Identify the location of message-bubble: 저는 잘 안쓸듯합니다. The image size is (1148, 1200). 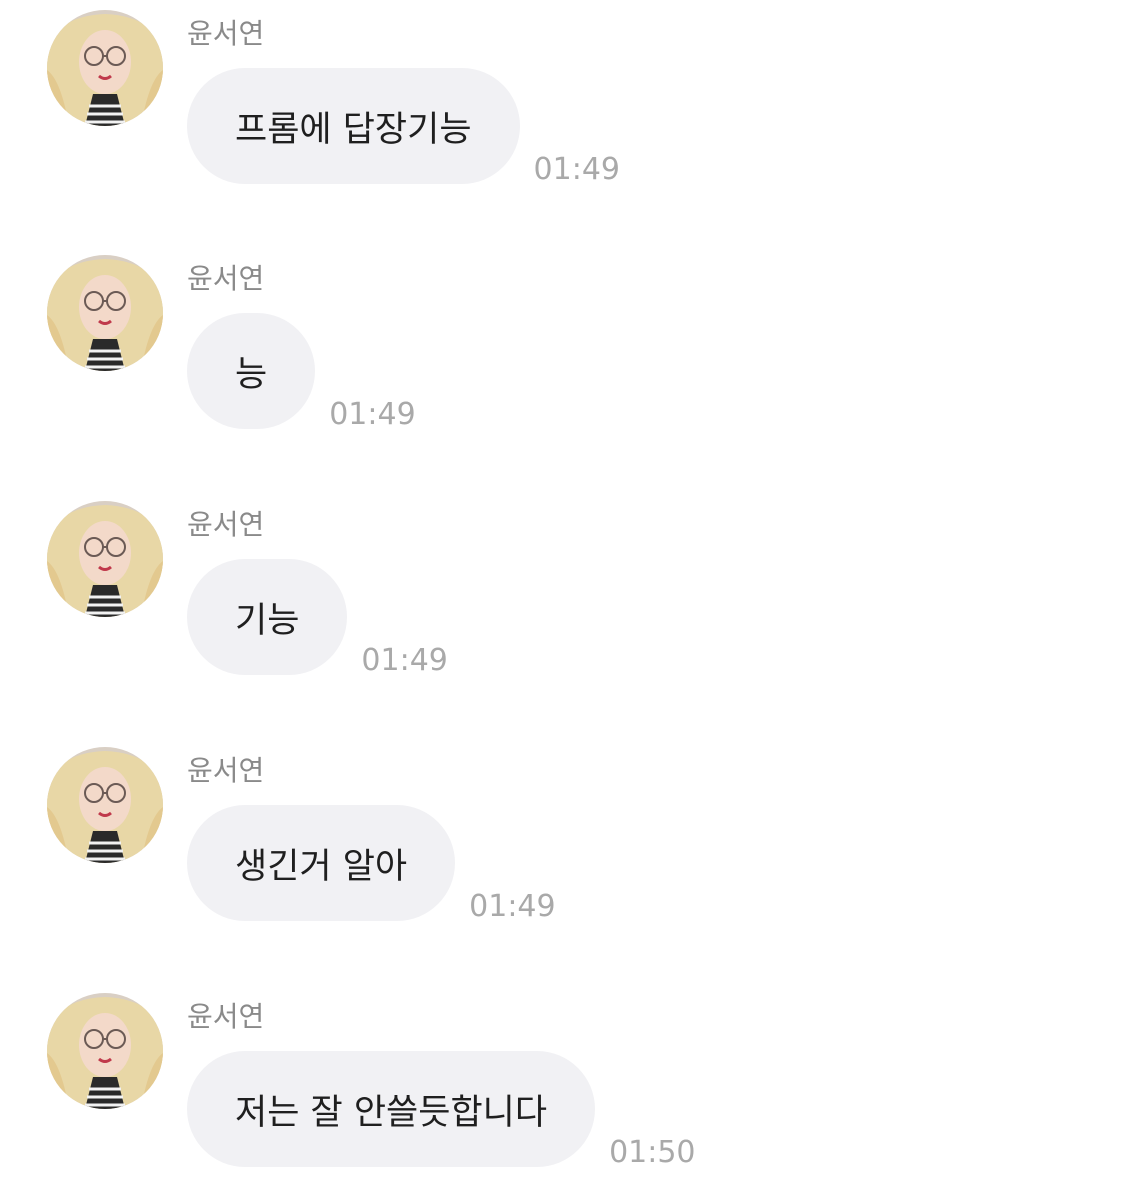
(391, 1109).